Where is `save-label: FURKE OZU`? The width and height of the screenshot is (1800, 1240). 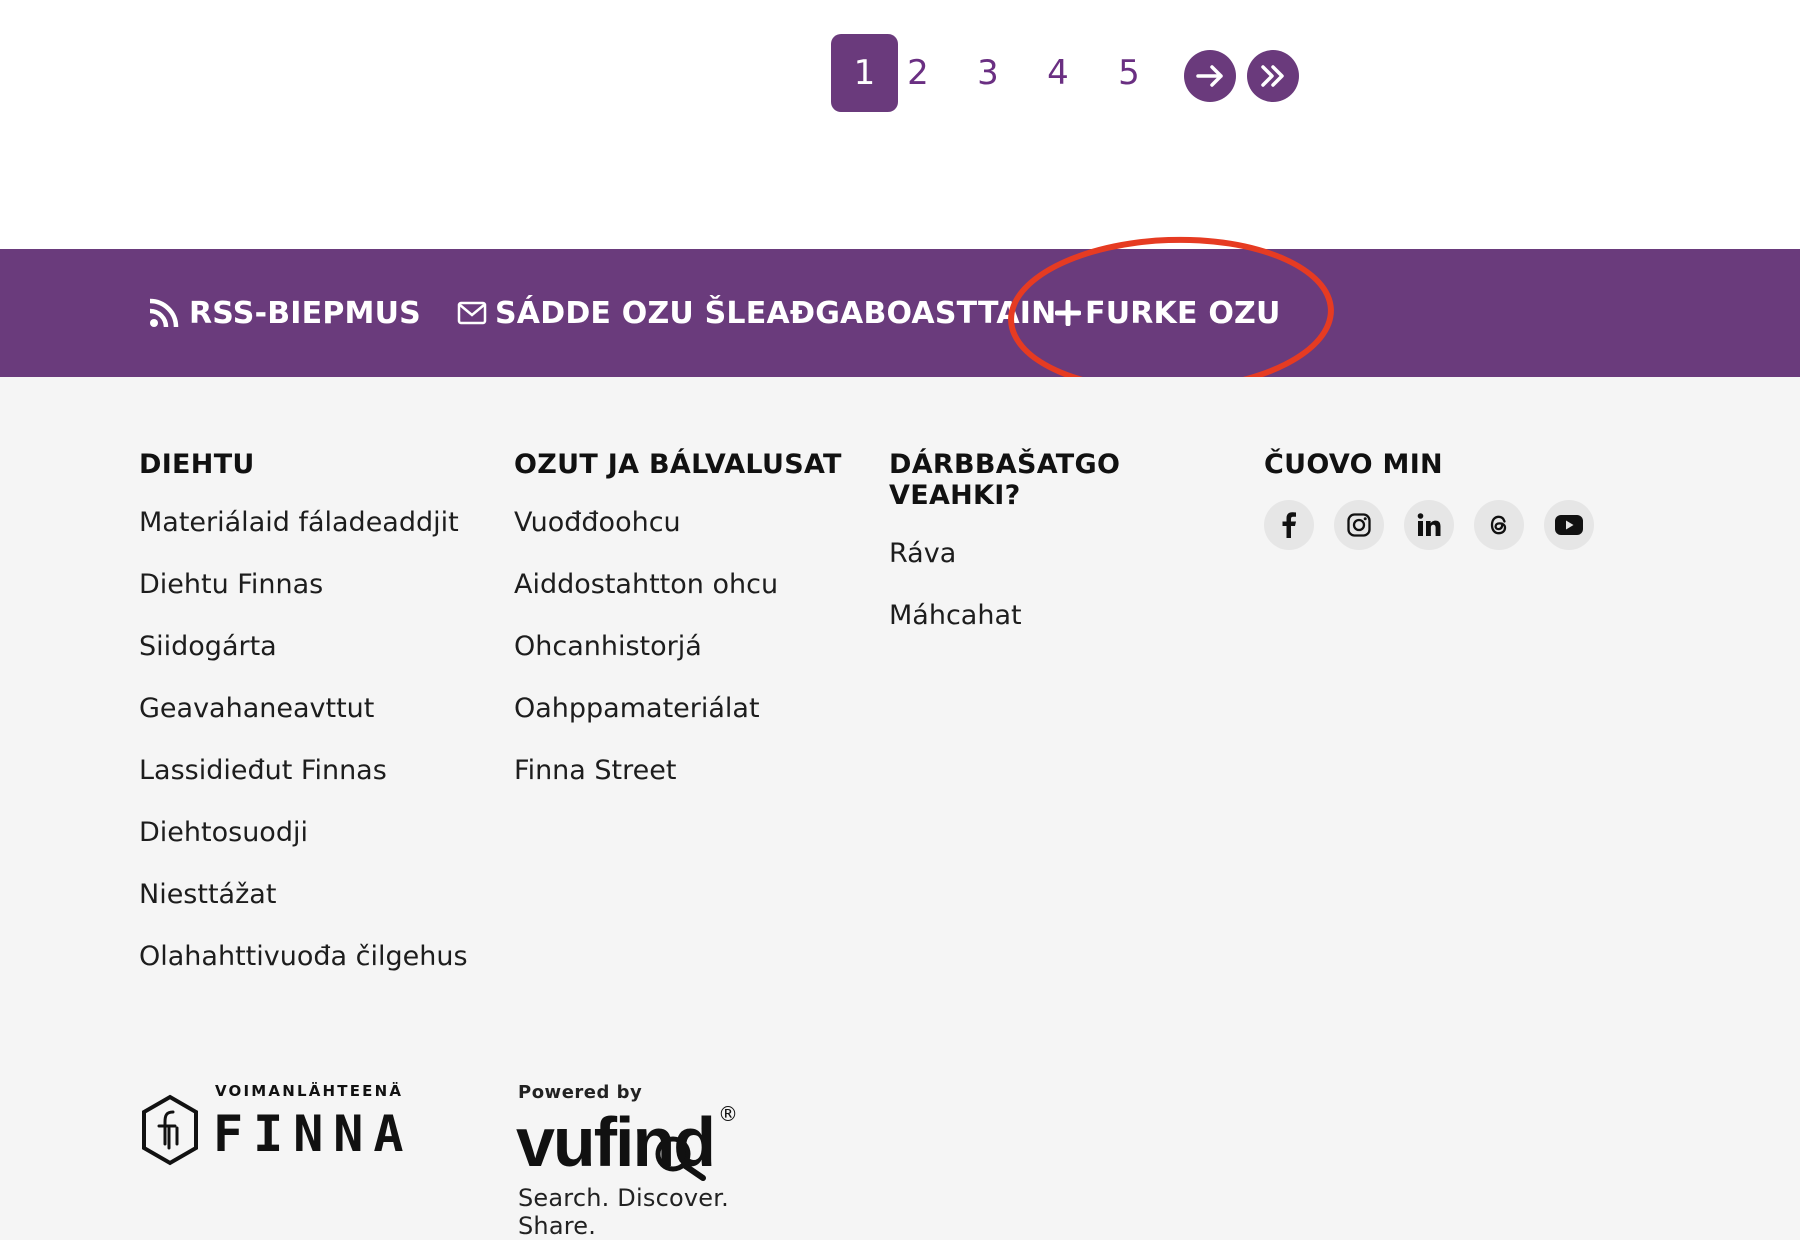 save-label: FURKE OZU is located at coordinates (1183, 313).